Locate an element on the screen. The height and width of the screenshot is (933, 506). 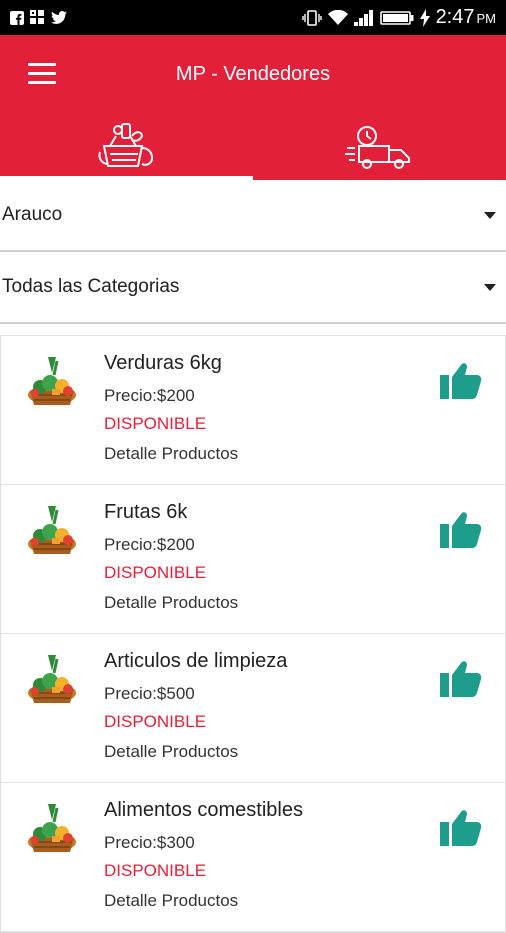
tab-groceries is located at coordinates (126, 146).